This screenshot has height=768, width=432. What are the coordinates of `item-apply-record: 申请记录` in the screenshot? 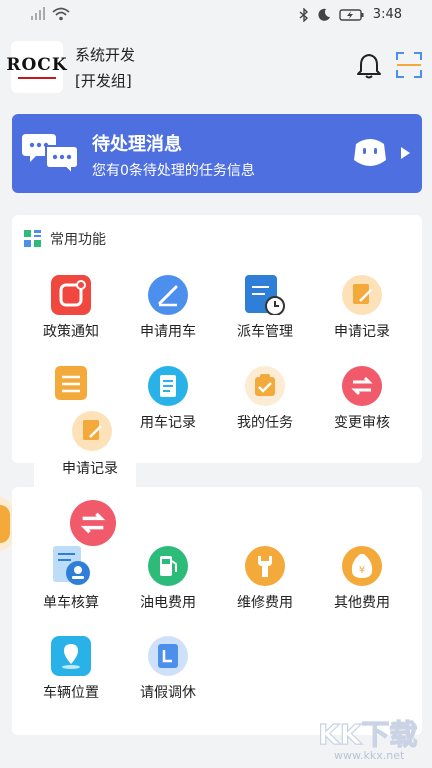 It's located at (362, 308).